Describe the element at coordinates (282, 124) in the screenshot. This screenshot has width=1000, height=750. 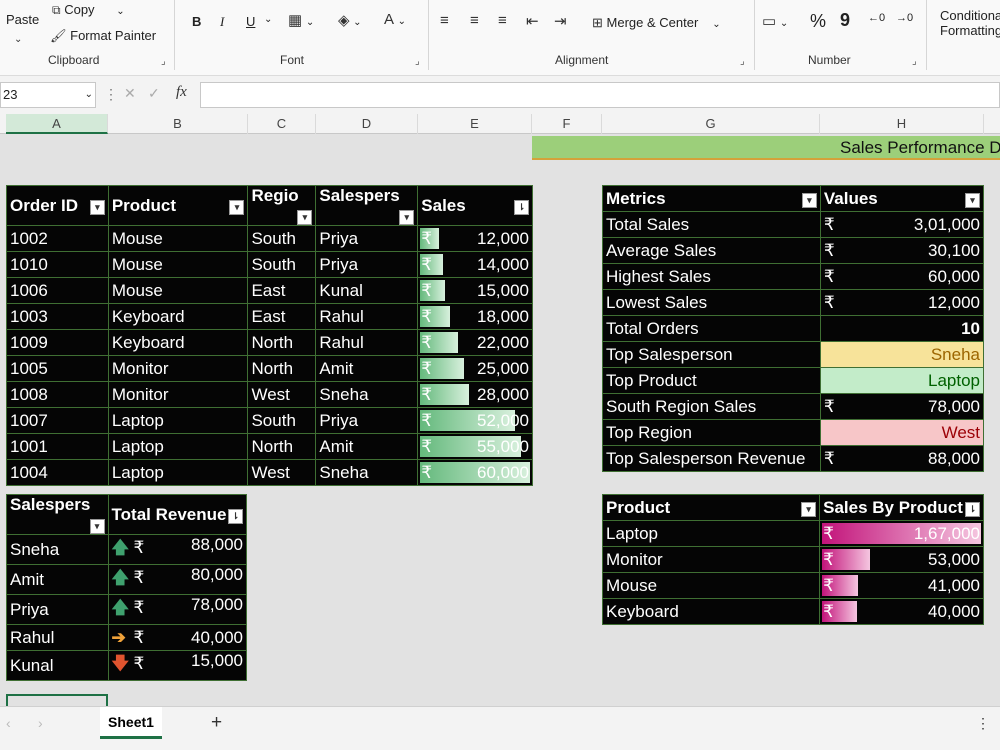
I see `column-header-c: C` at that location.